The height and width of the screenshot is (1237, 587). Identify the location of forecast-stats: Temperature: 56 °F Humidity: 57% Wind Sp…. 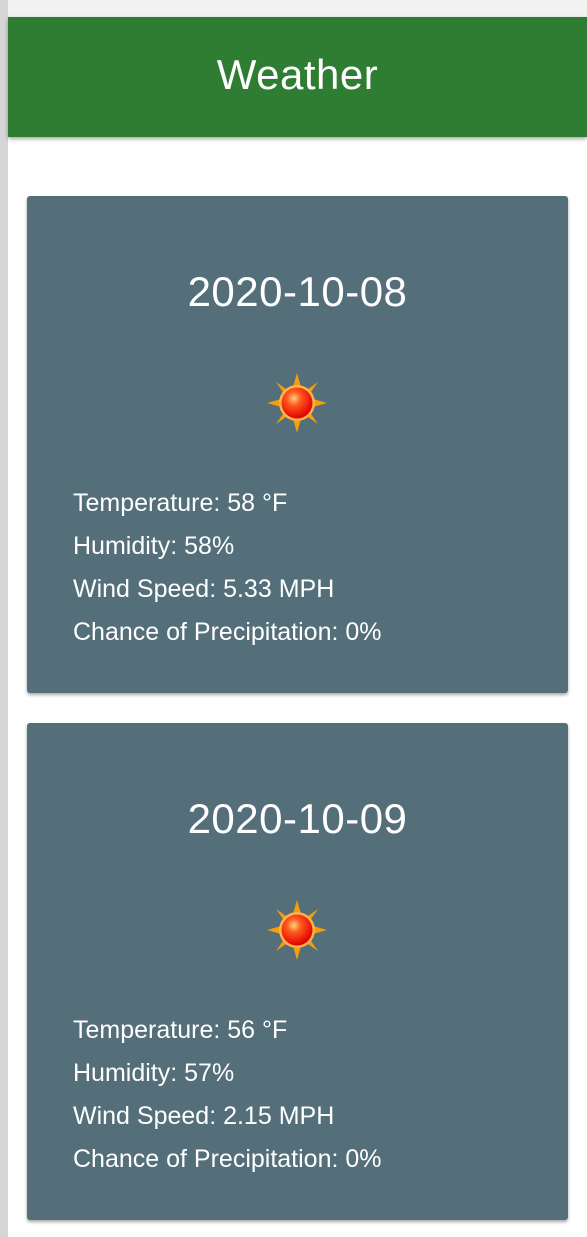
(227, 1095).